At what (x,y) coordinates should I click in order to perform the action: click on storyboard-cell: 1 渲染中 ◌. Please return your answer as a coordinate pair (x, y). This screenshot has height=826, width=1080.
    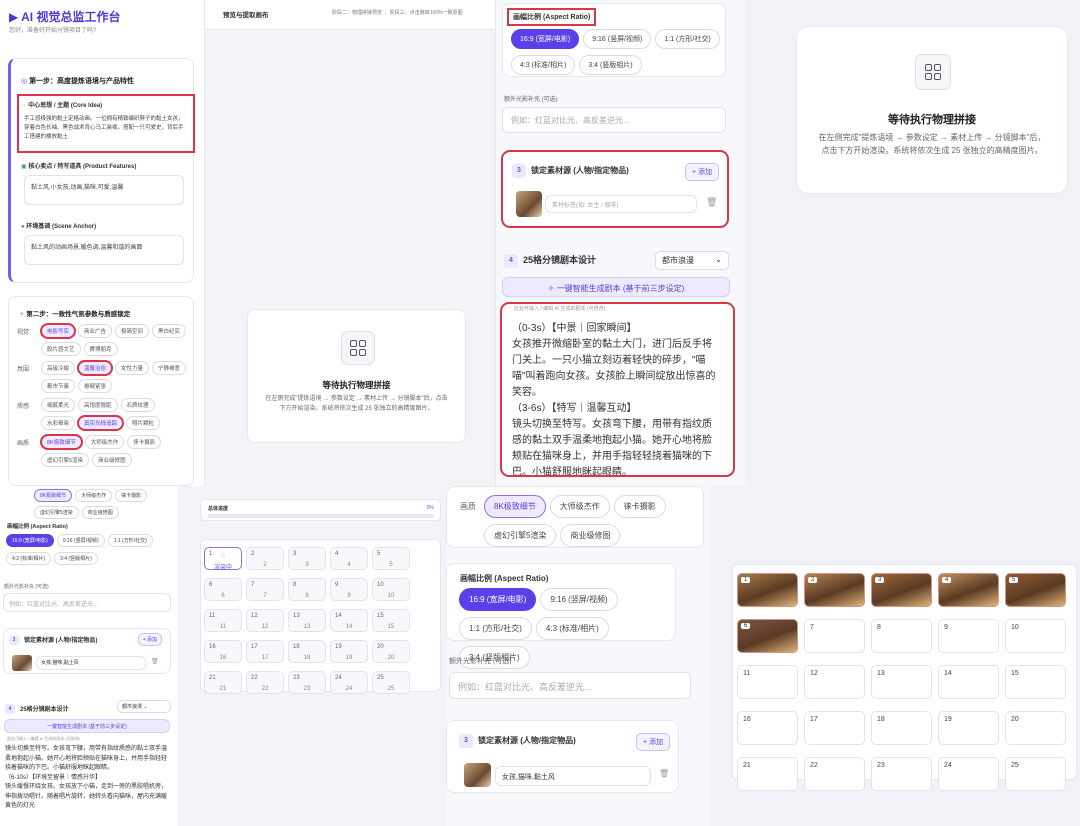
    Looking at the image, I should click on (223, 559).